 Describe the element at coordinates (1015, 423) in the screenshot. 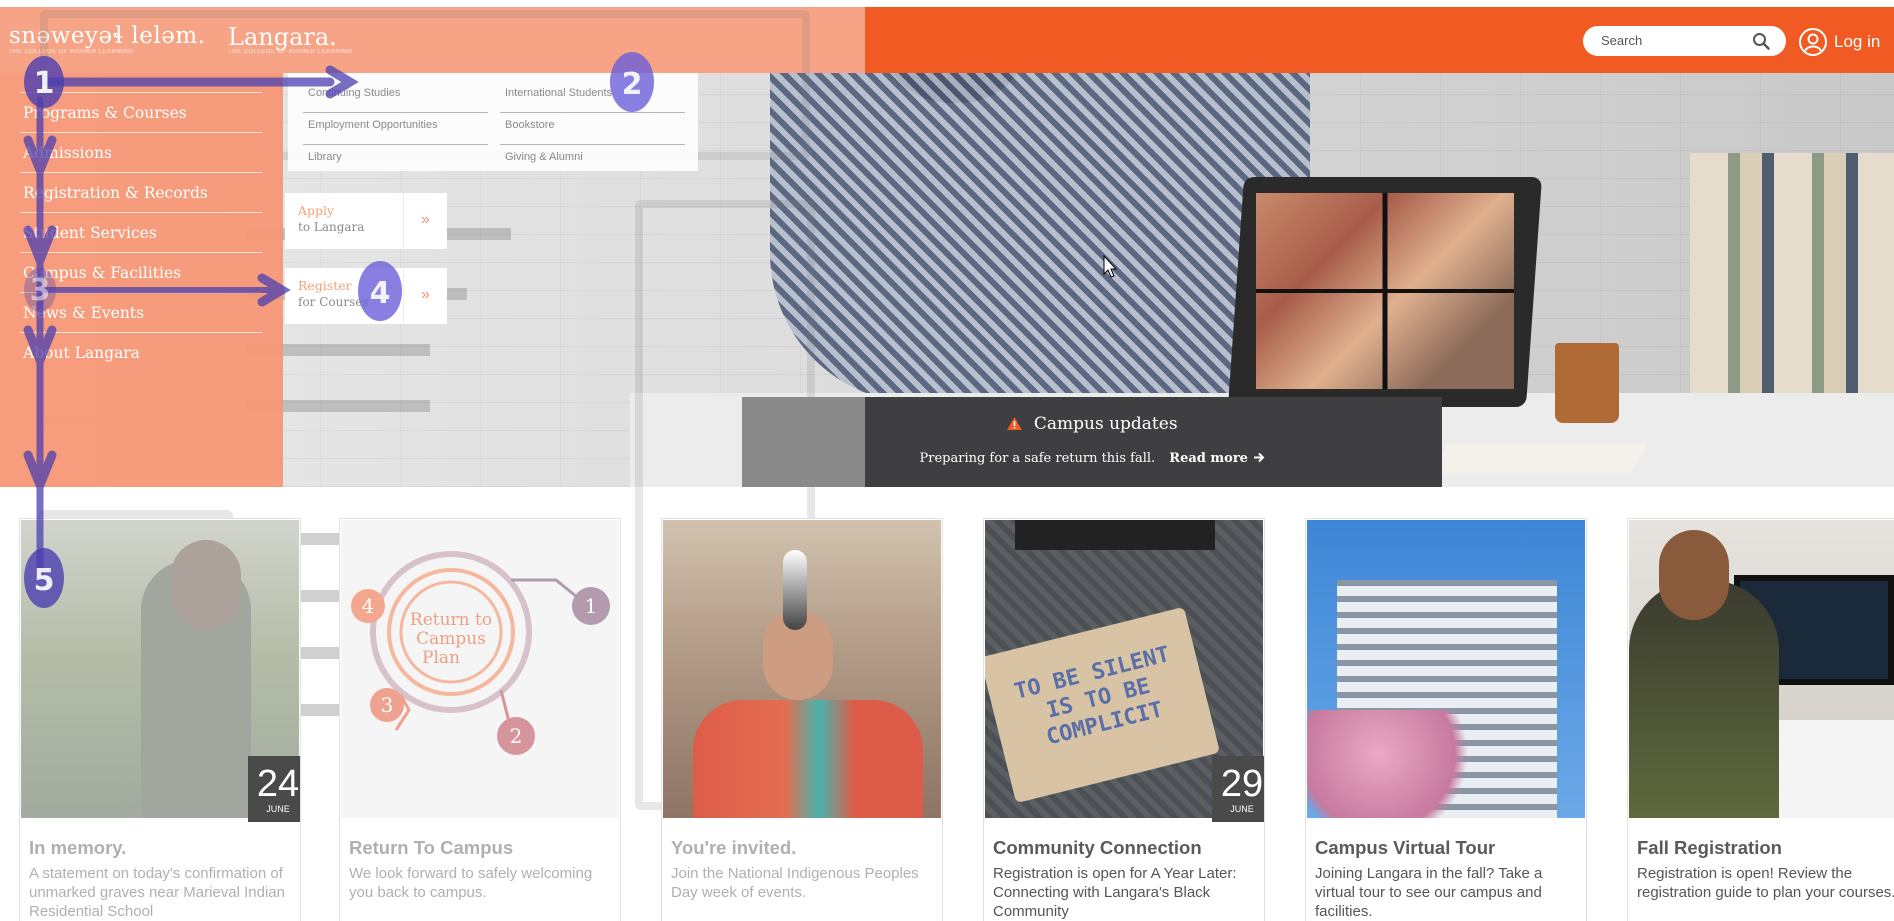

I see `warning-triangle-icon` at that location.